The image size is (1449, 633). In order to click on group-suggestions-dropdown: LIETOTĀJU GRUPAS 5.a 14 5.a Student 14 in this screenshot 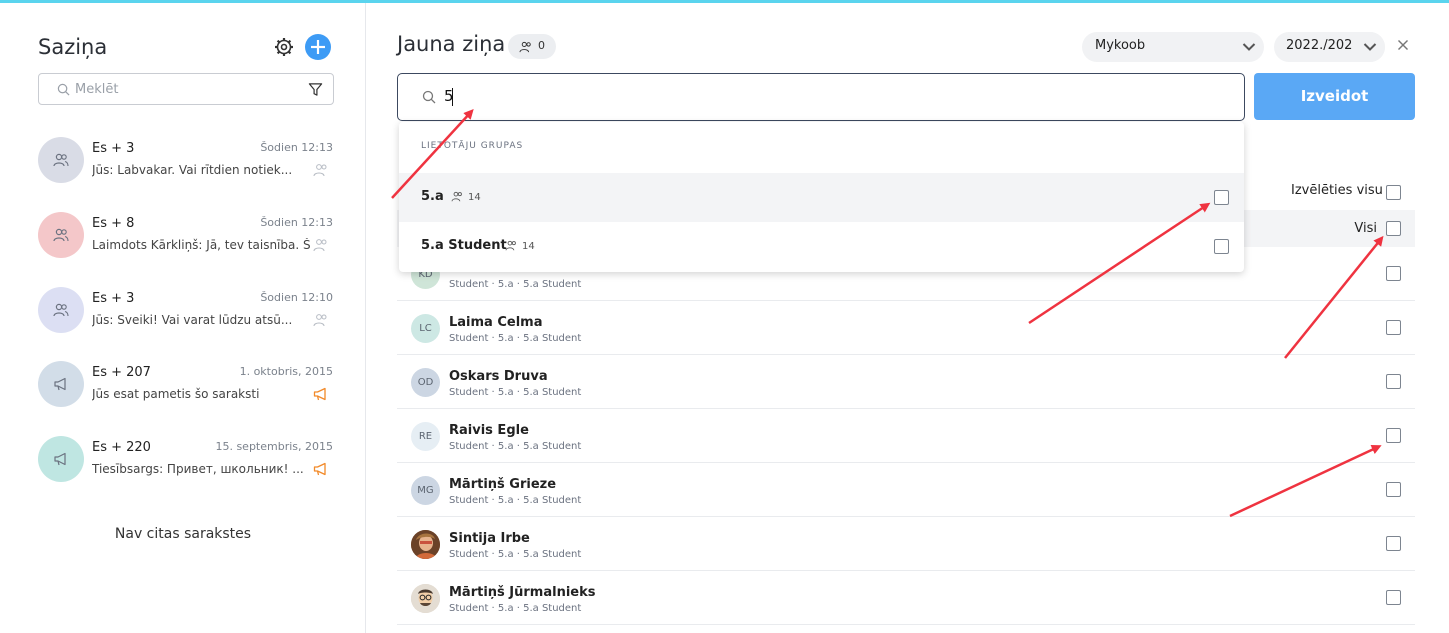, I will do `click(821, 197)`.